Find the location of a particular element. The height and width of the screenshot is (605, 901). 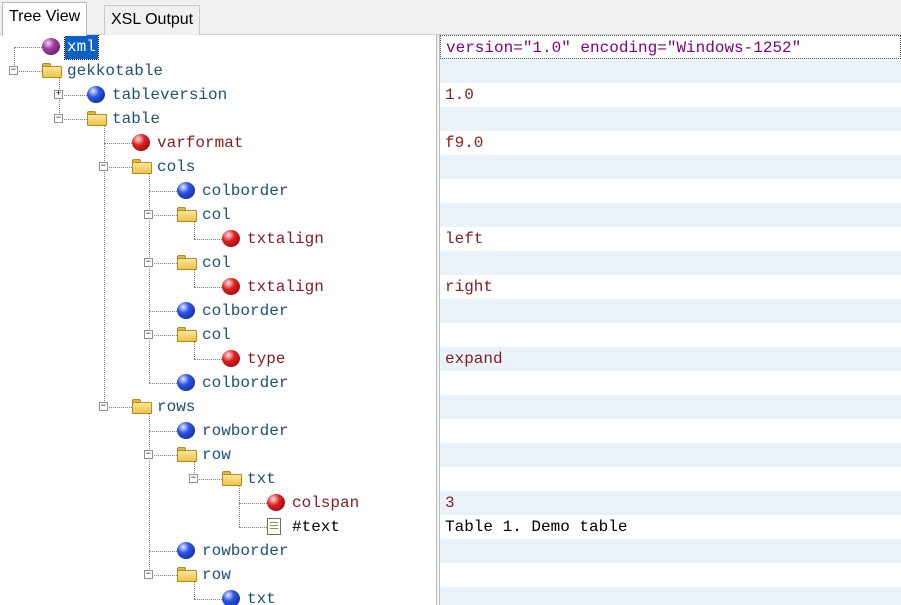

node-value: f9.0 is located at coordinates (670, 143).